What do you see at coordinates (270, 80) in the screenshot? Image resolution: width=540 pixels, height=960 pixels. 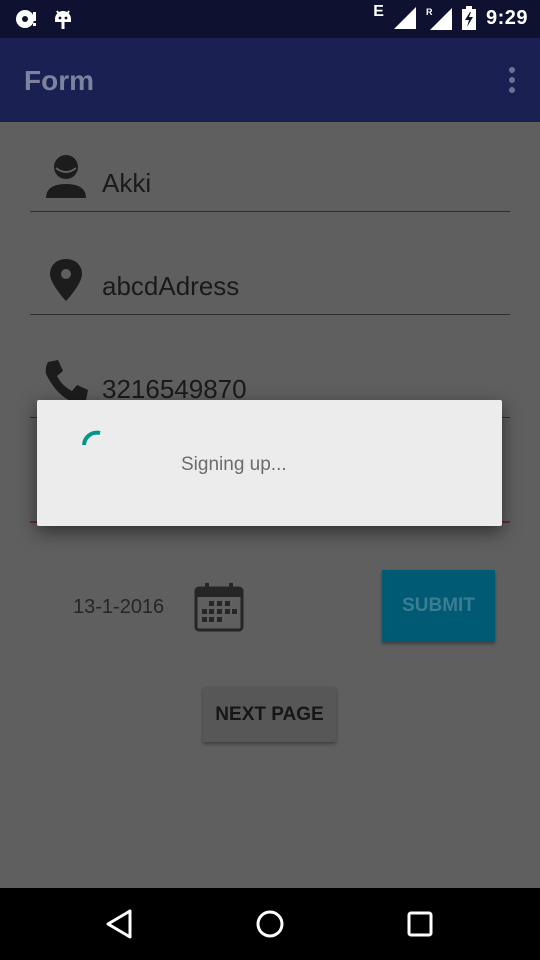 I see `app-bar: Form` at bounding box center [270, 80].